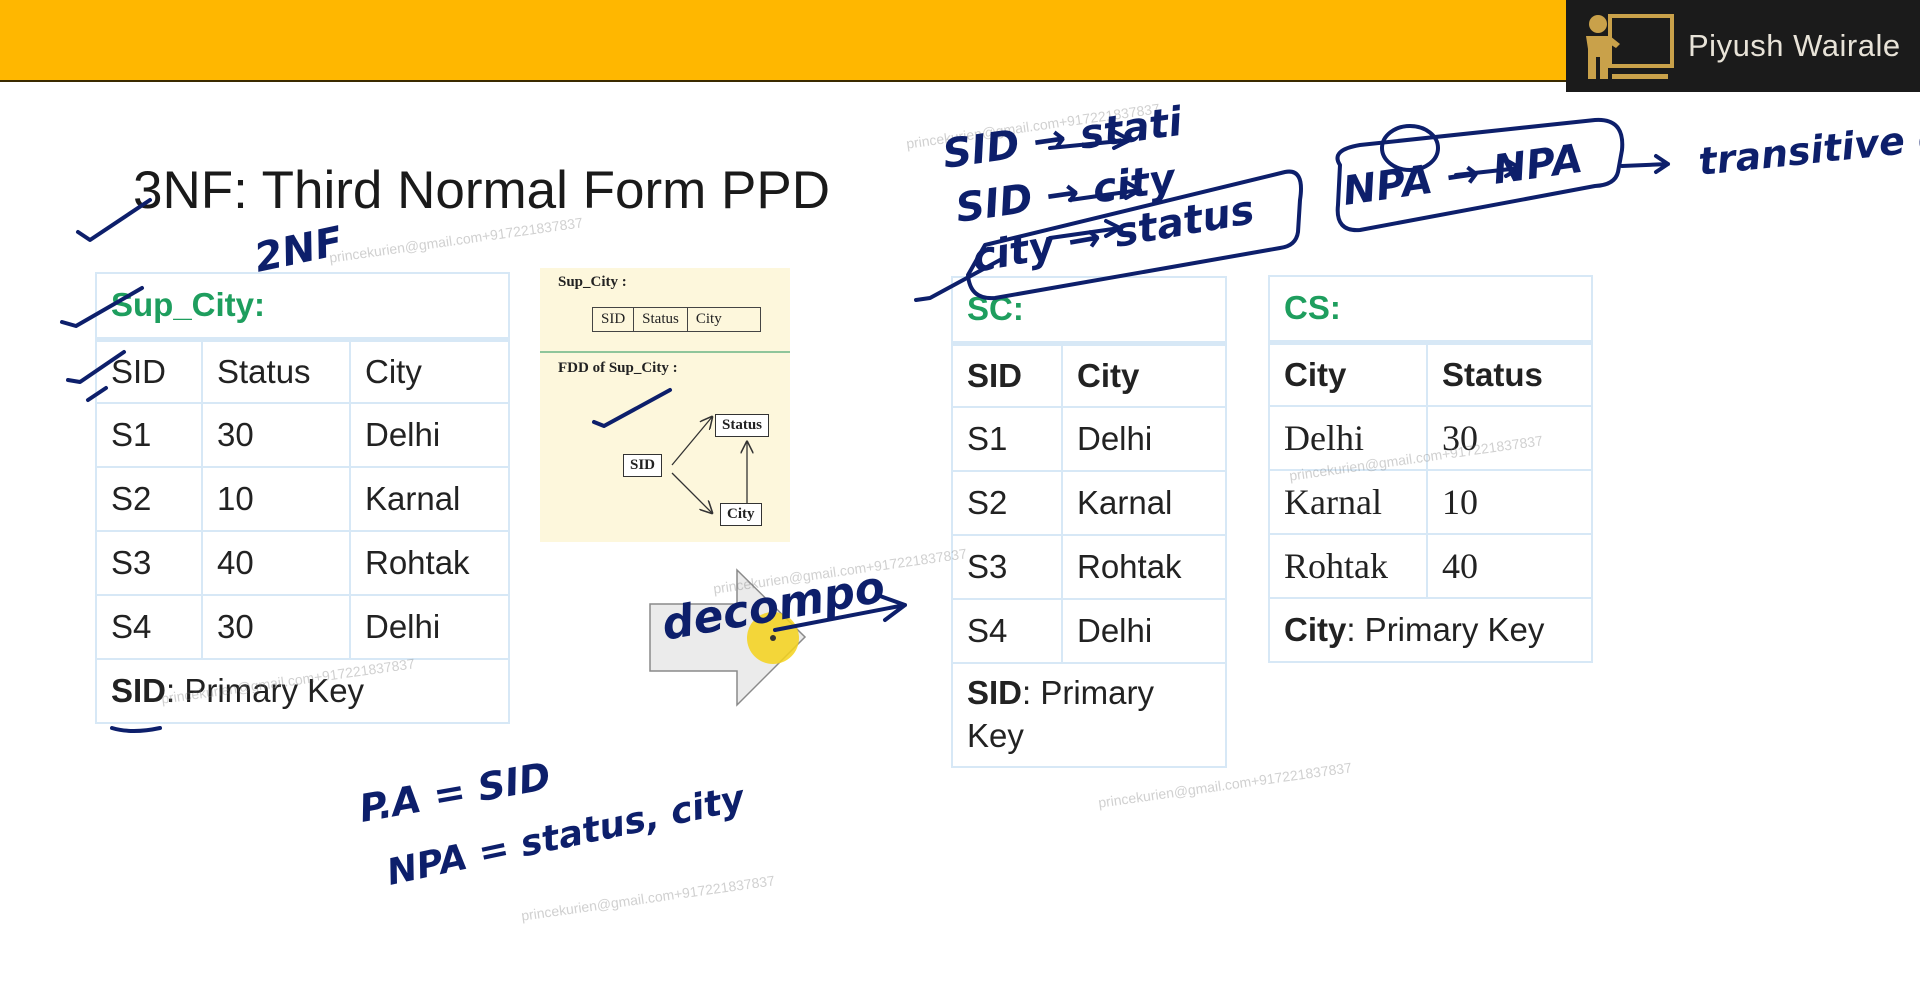 The width and height of the screenshot is (1920, 994). Describe the element at coordinates (742, 425) in the screenshot. I see `fdd-node-status: Status` at that location.